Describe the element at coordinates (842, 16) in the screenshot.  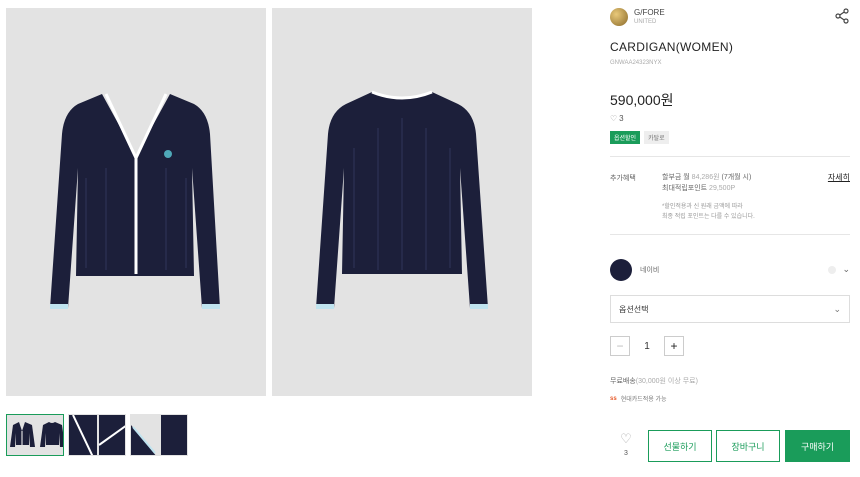
I see `share-icon` at that location.